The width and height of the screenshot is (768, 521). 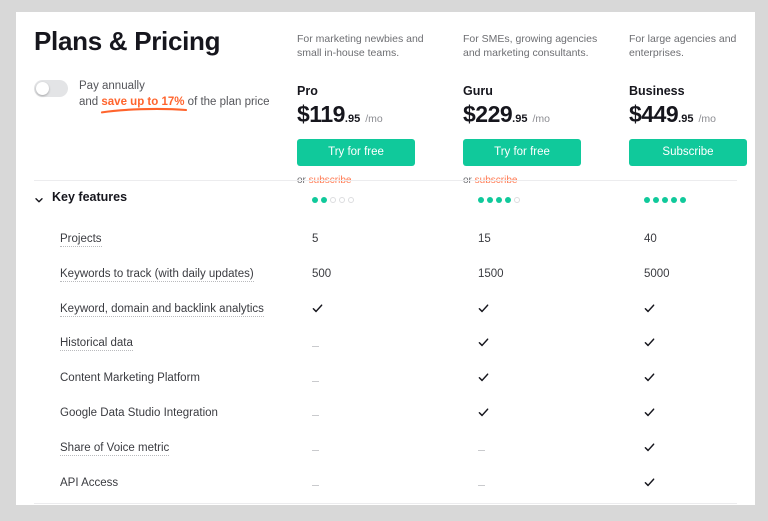 I want to click on pay-annually-toggle, so click(x=51, y=88).